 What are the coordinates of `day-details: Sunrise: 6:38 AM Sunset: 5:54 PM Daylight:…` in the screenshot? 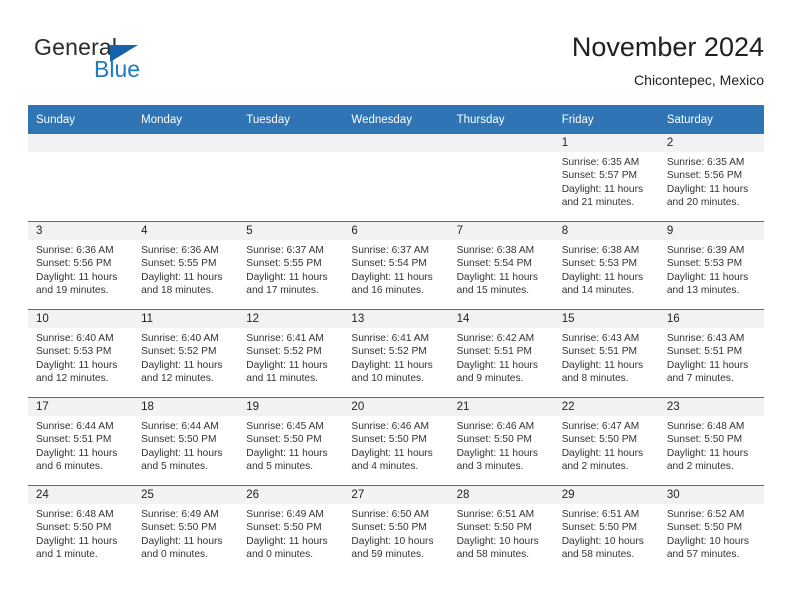 It's located at (501, 269).